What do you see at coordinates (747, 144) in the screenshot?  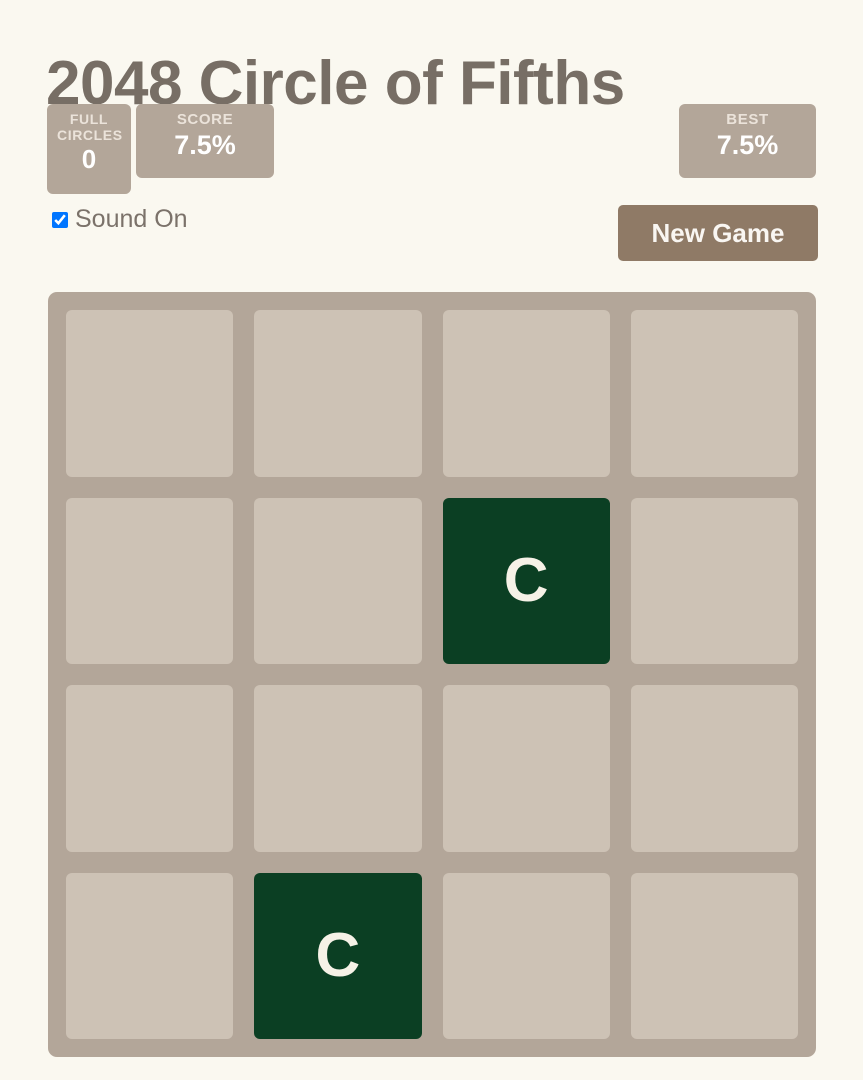 I see `best-value: 7.5%` at bounding box center [747, 144].